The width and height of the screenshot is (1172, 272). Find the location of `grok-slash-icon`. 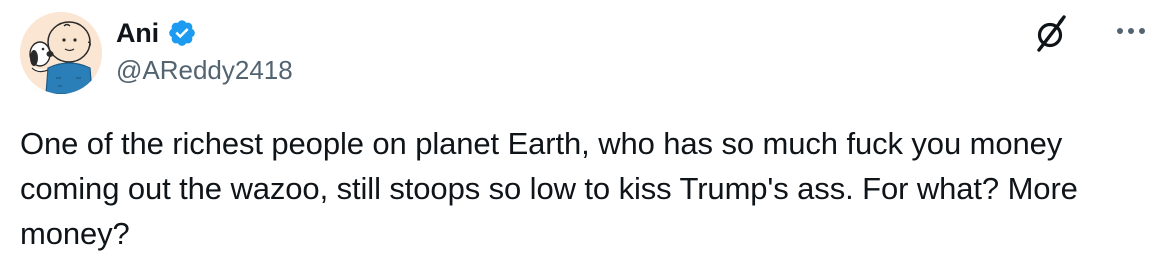

grok-slash-icon is located at coordinates (1051, 33).